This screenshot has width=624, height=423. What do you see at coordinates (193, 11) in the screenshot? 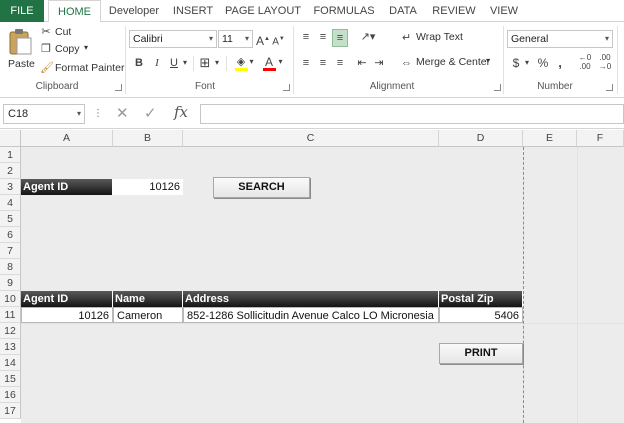
I see `tab-insert: INSERT` at bounding box center [193, 11].